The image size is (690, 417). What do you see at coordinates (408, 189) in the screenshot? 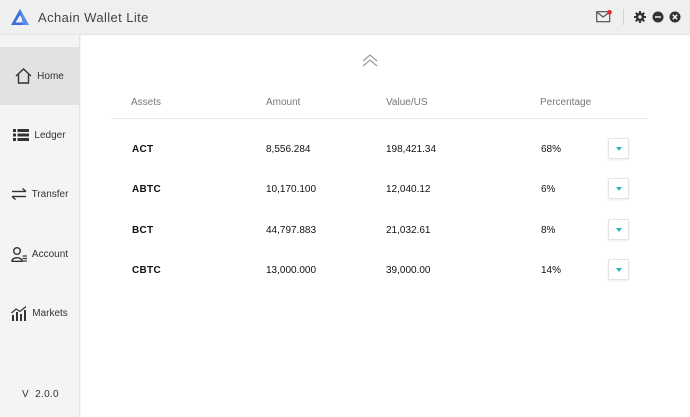
I see `asset-value: 12,040.12` at bounding box center [408, 189].